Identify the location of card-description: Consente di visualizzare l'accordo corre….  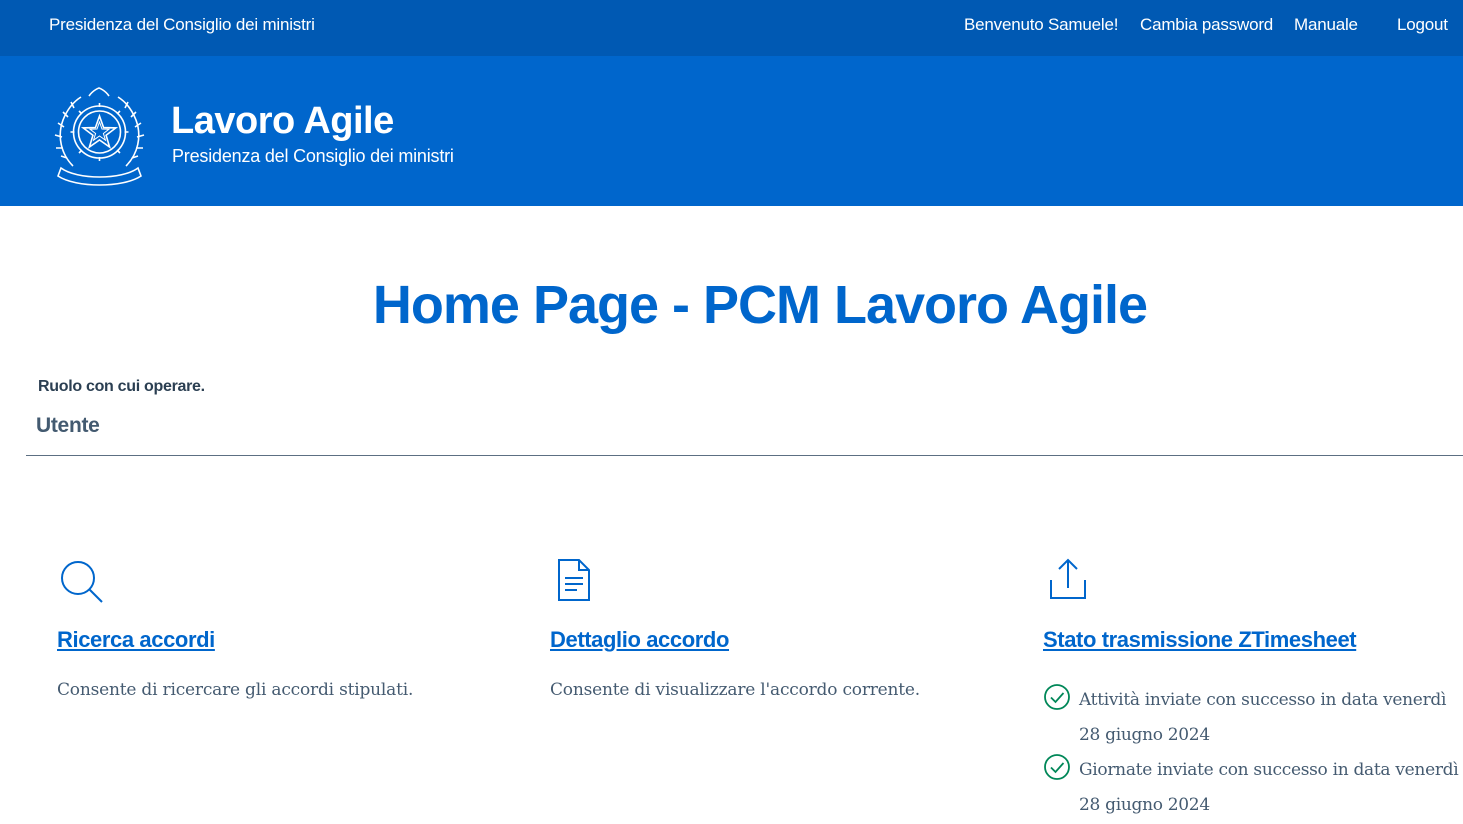
(735, 690).